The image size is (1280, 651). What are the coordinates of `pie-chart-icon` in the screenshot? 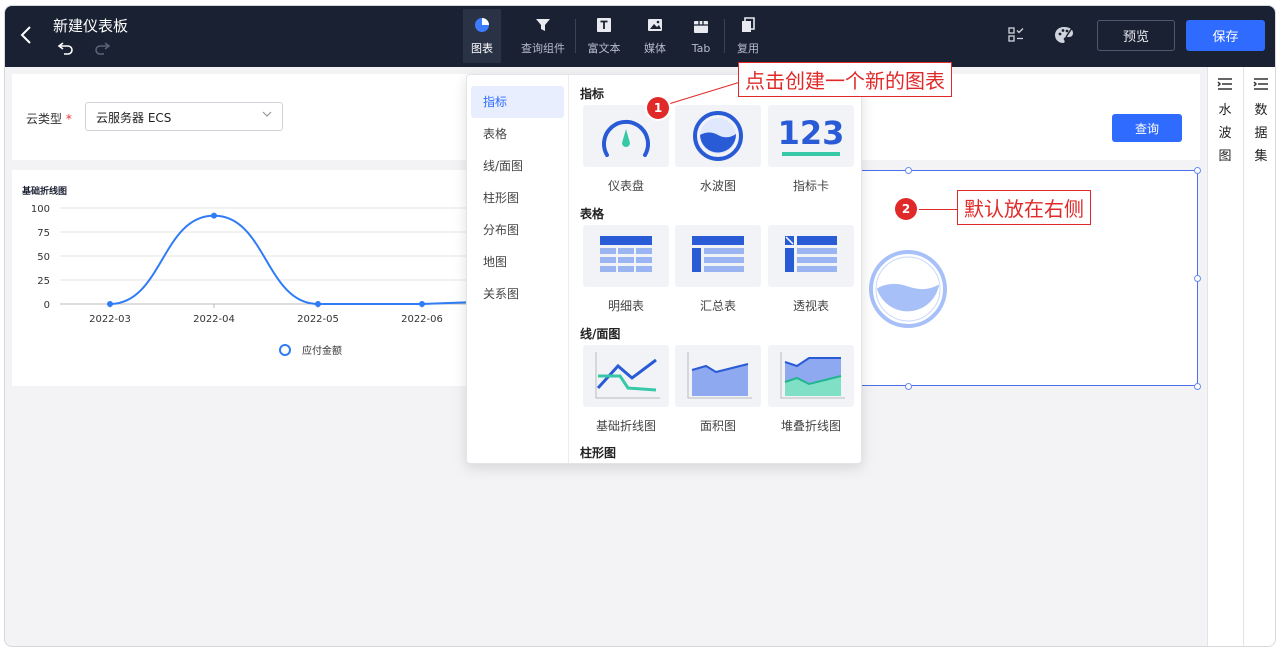 It's located at (482, 25).